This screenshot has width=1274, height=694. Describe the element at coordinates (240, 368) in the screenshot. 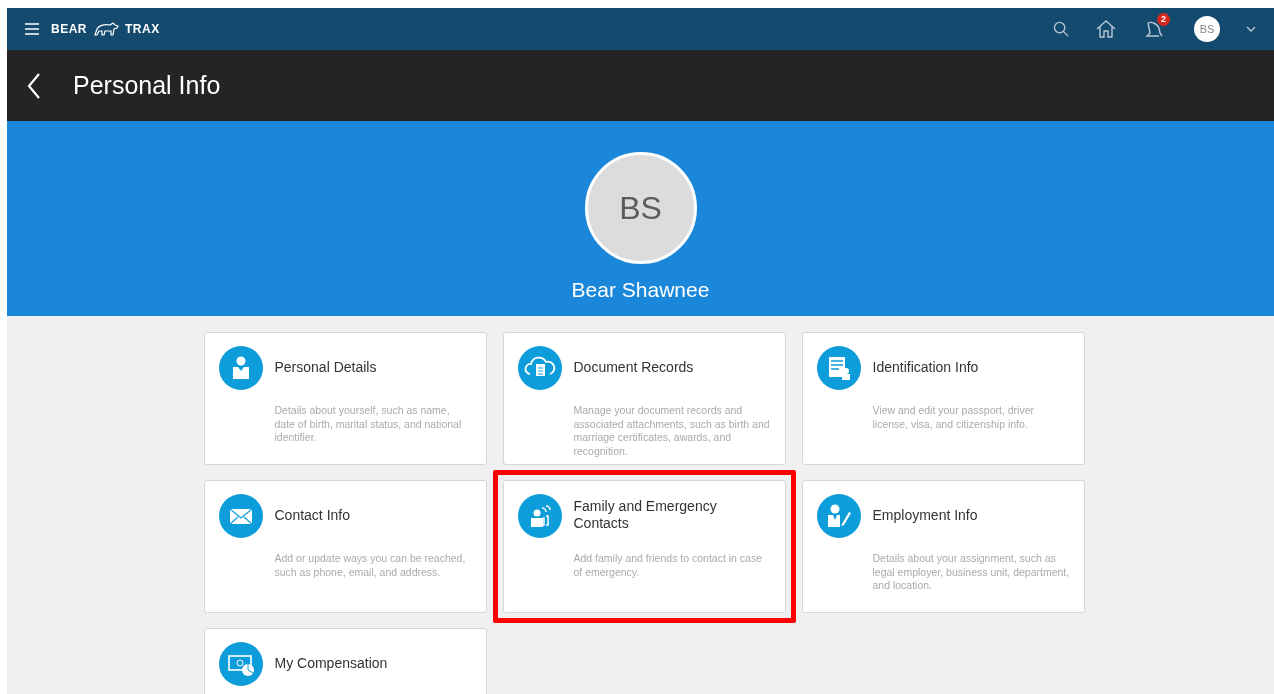

I see `person-icon` at that location.